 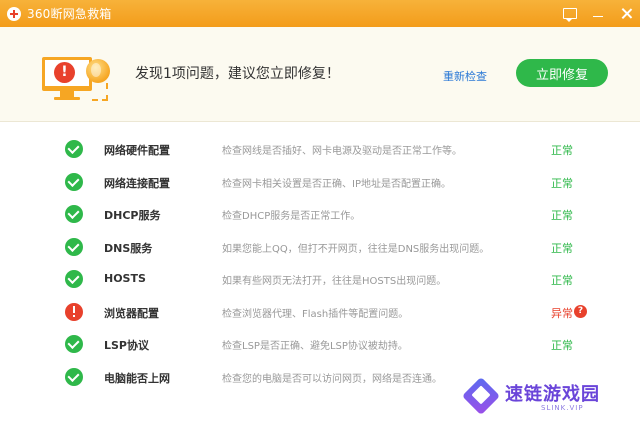 I want to click on check-name: 浏览器配置, so click(x=131, y=313).